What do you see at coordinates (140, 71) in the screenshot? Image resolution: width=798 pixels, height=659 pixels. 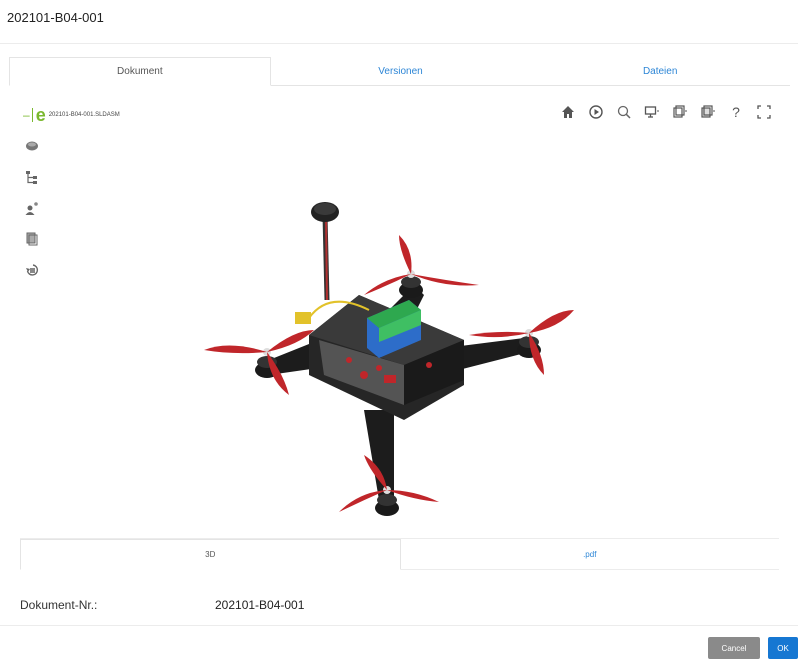 I see `tab-dokument: Dokument` at bounding box center [140, 71].